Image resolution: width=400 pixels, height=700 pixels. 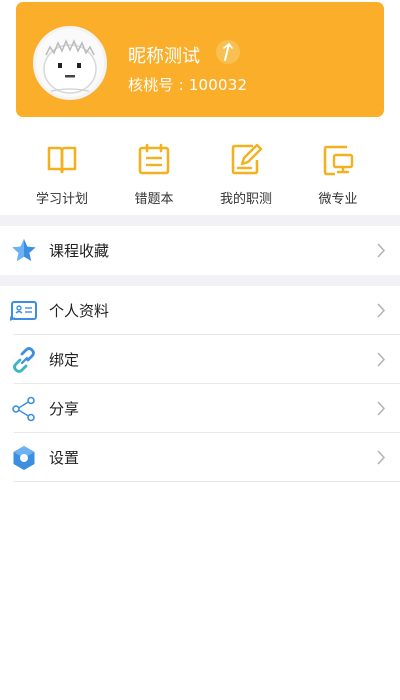 I want to click on menu-item-label: 设置, so click(x=64, y=458).